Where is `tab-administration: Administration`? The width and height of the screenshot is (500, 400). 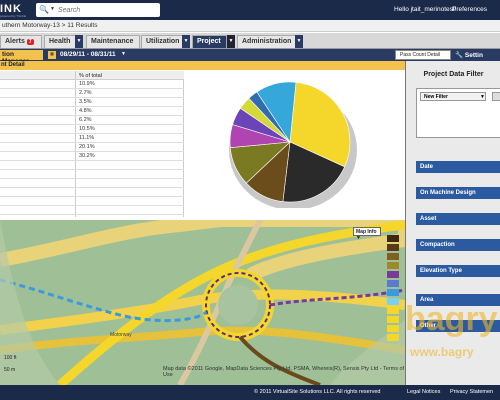
tab-administration: Administration is located at coordinates (270, 41).